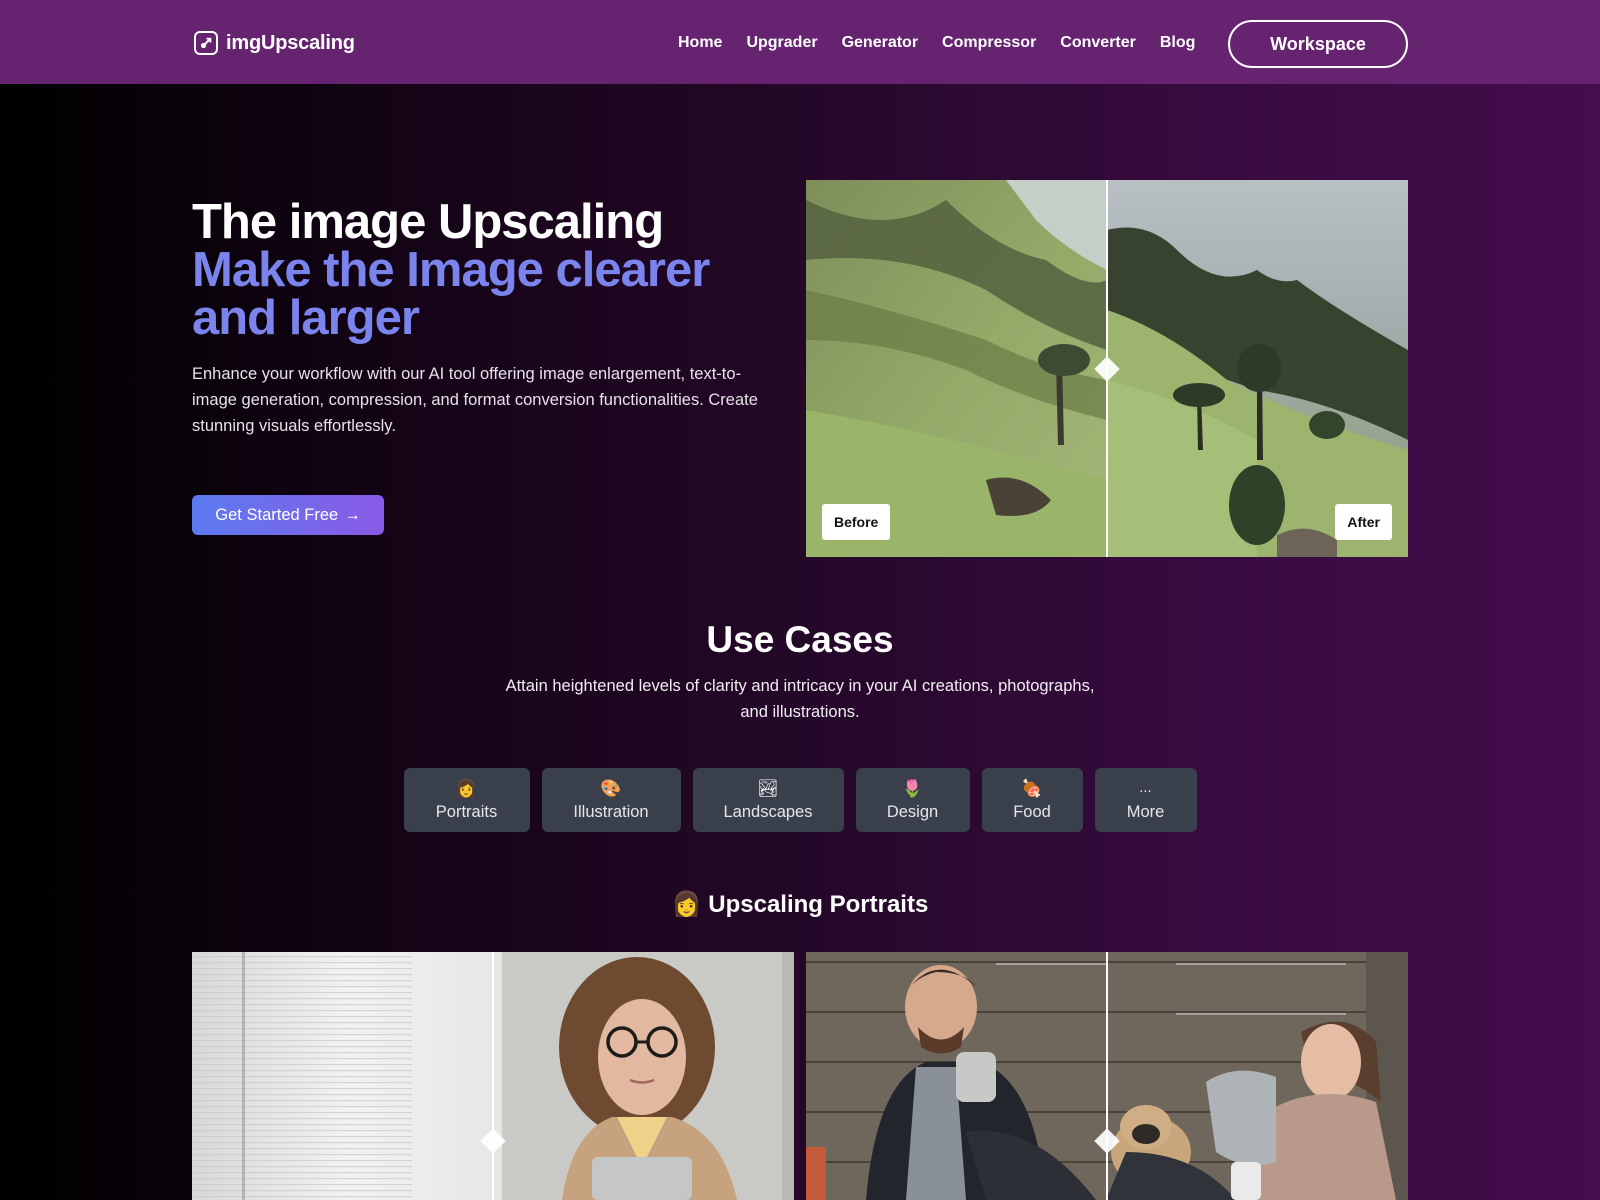  What do you see at coordinates (989, 43) in the screenshot?
I see `nav-link-compressor: Compressor` at bounding box center [989, 43].